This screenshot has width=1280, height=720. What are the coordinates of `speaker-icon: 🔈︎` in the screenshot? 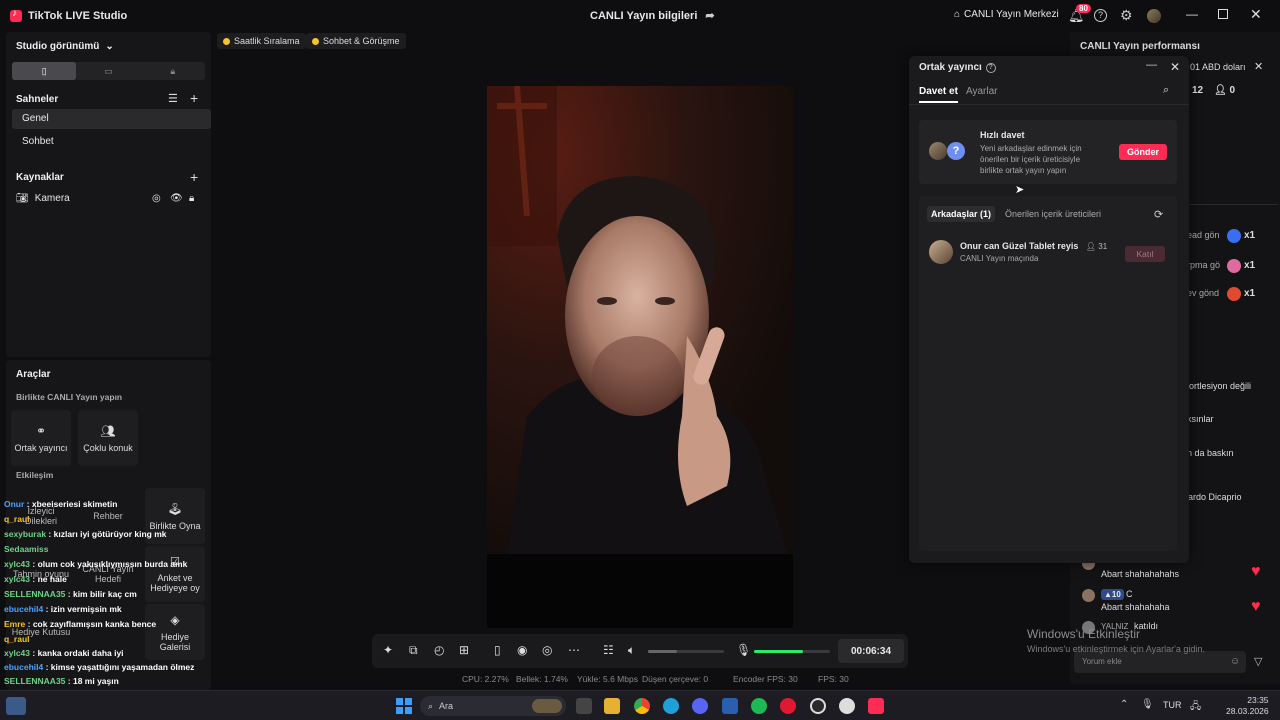 It's located at (631, 650).